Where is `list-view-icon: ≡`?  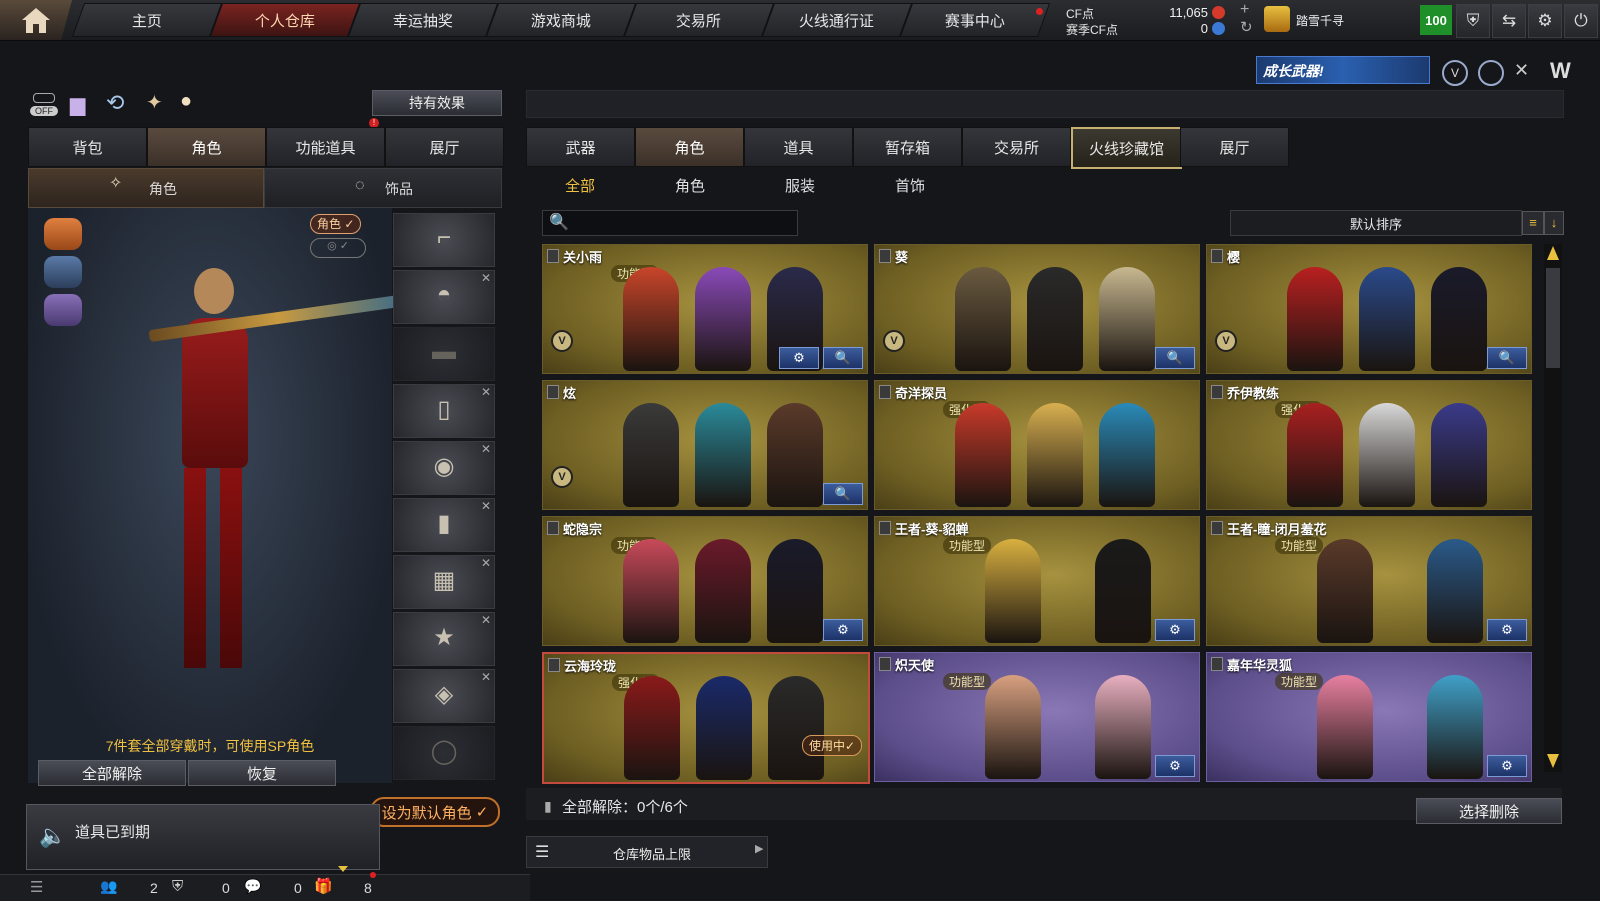
list-view-icon: ≡ is located at coordinates (1533, 223).